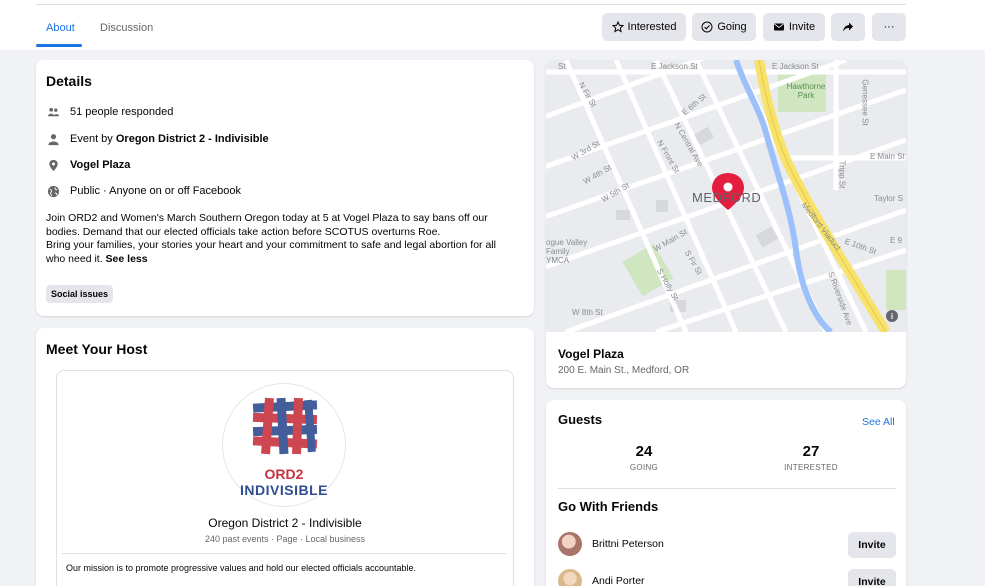 This screenshot has height=586, width=985. What do you see at coordinates (842, 174) in the screenshot?
I see `map-label: Tripp St` at bounding box center [842, 174].